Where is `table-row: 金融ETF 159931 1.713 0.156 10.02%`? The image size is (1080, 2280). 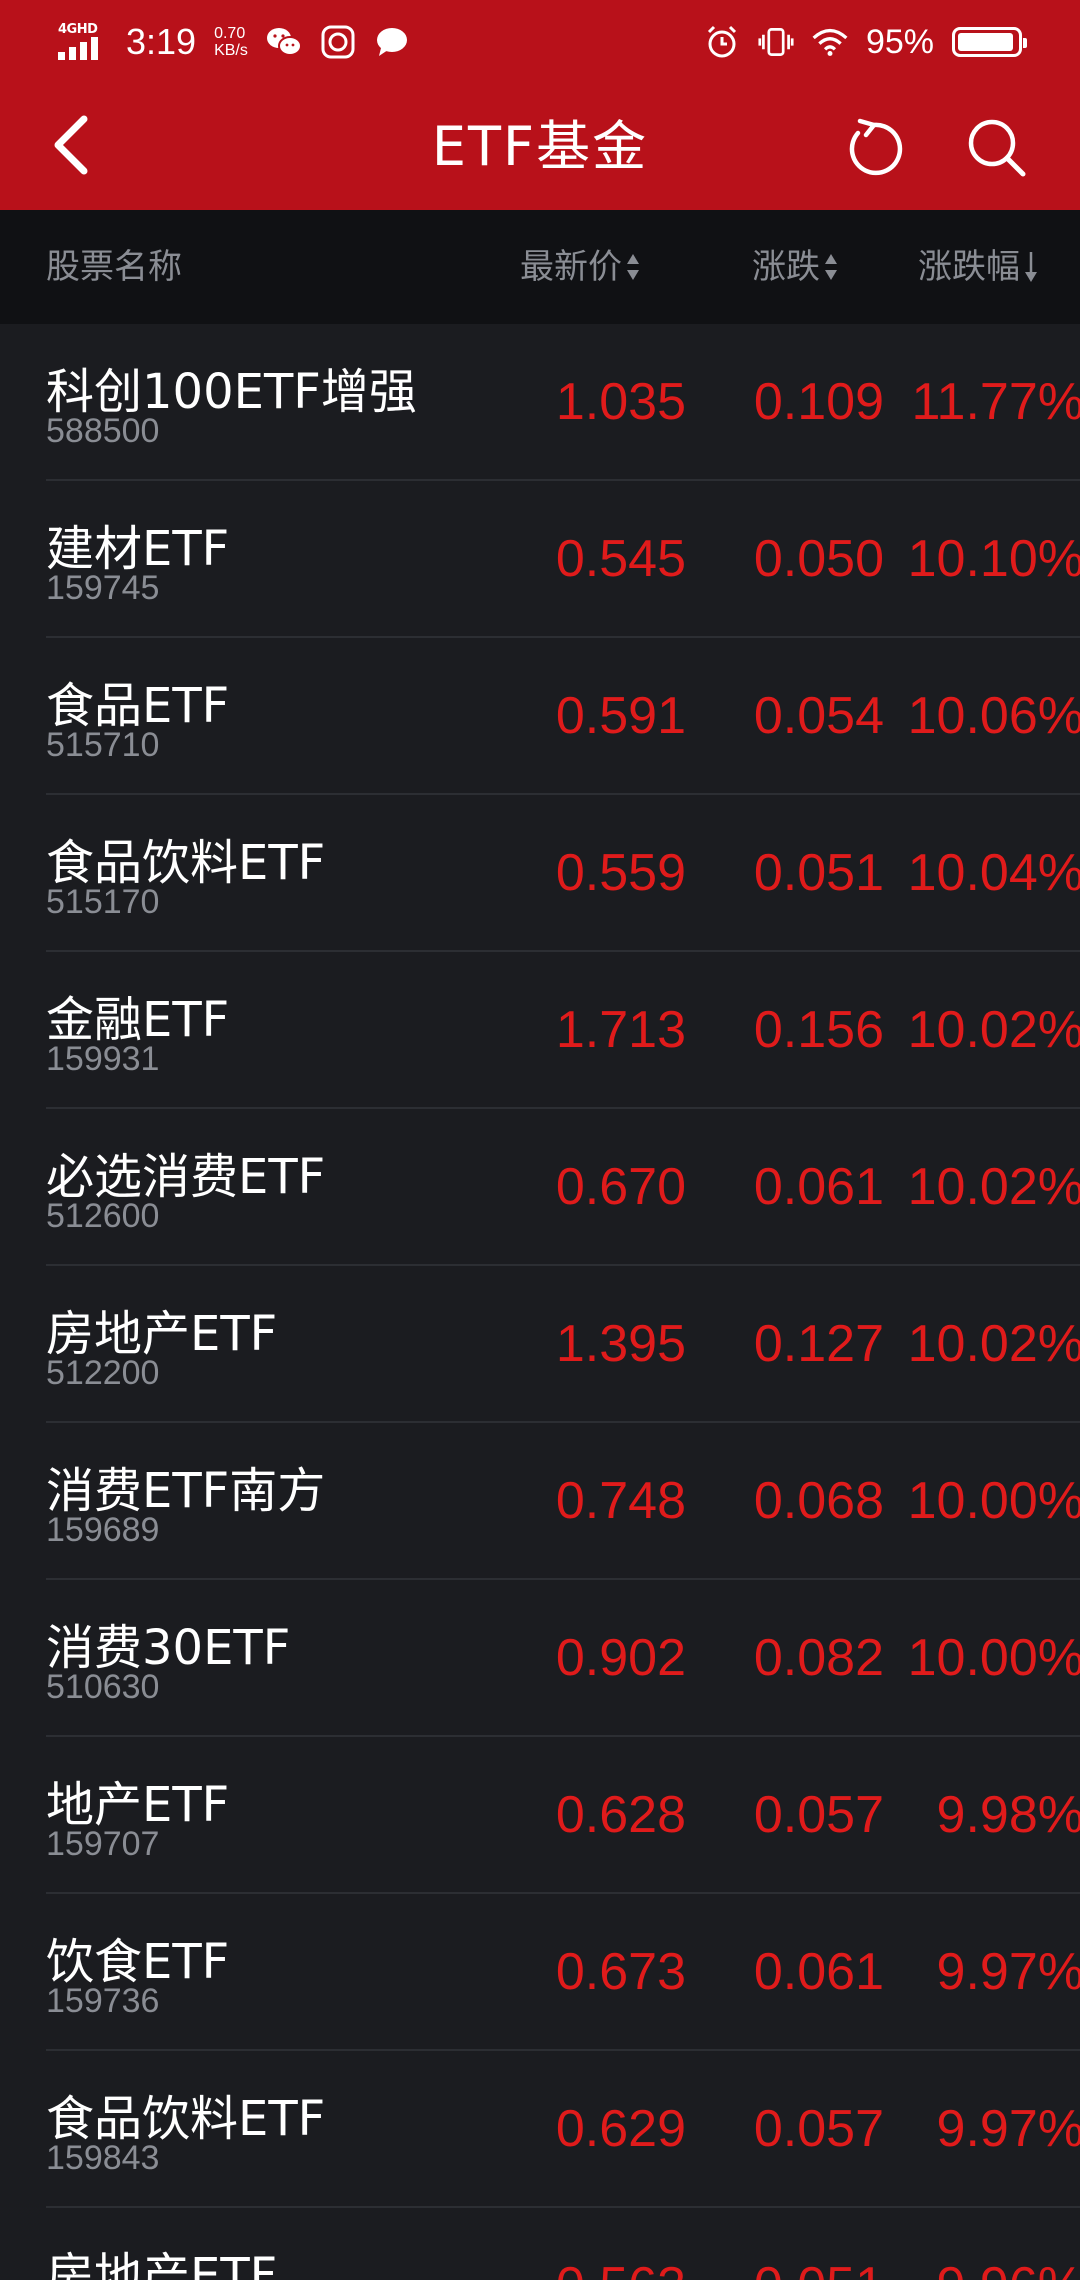
table-row: 金融ETF 159931 1.713 0.156 10.02% is located at coordinates (563, 1030).